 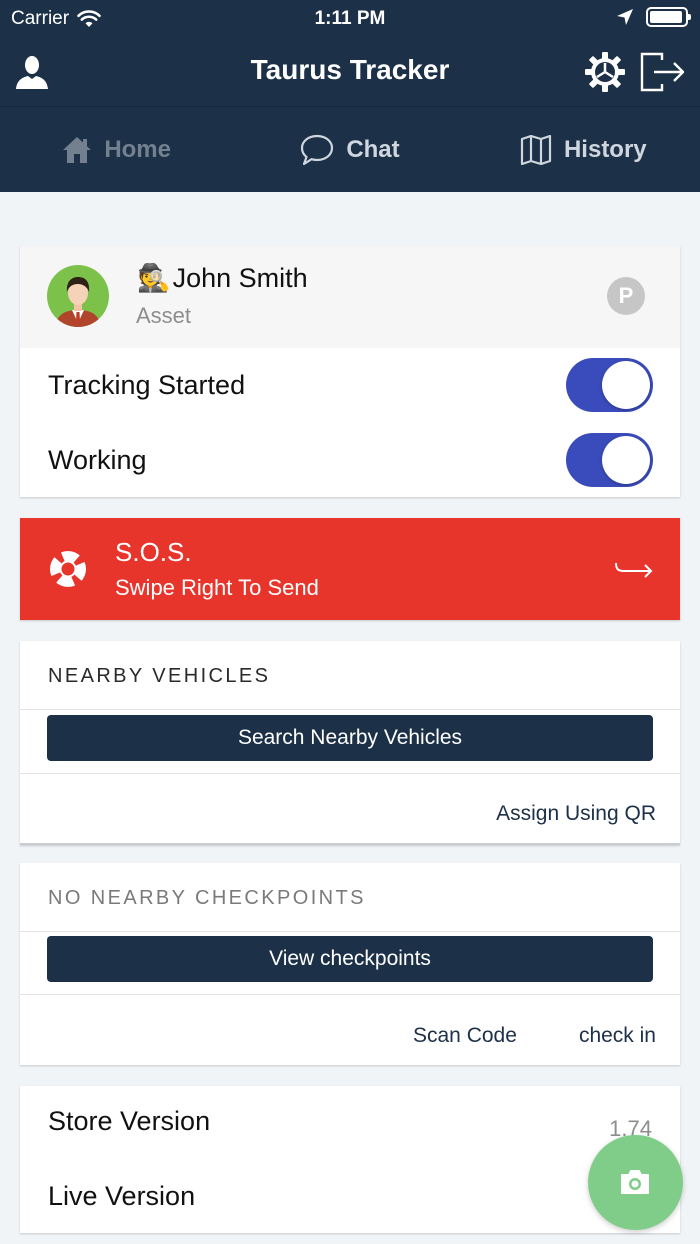 I want to click on working-toggle, so click(x=609, y=460).